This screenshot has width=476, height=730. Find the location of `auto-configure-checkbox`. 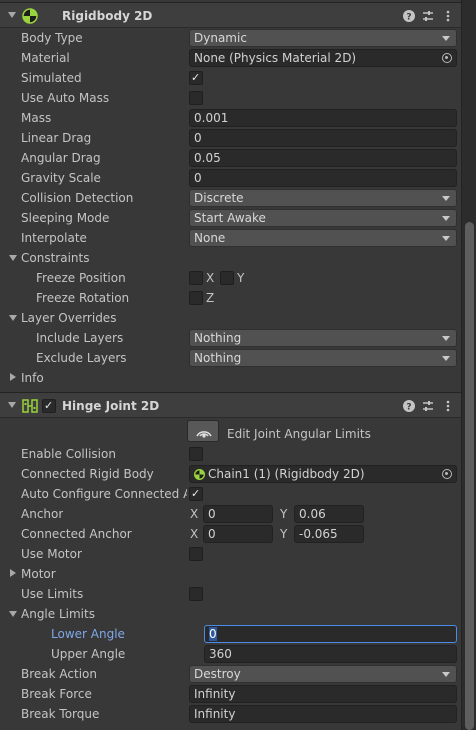

auto-configure-checkbox is located at coordinates (196, 494).